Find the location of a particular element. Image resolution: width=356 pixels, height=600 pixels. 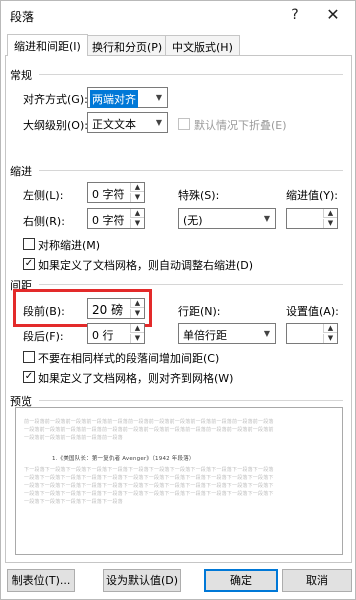

left-indent-label: 左侧(L): is located at coordinates (43, 195).